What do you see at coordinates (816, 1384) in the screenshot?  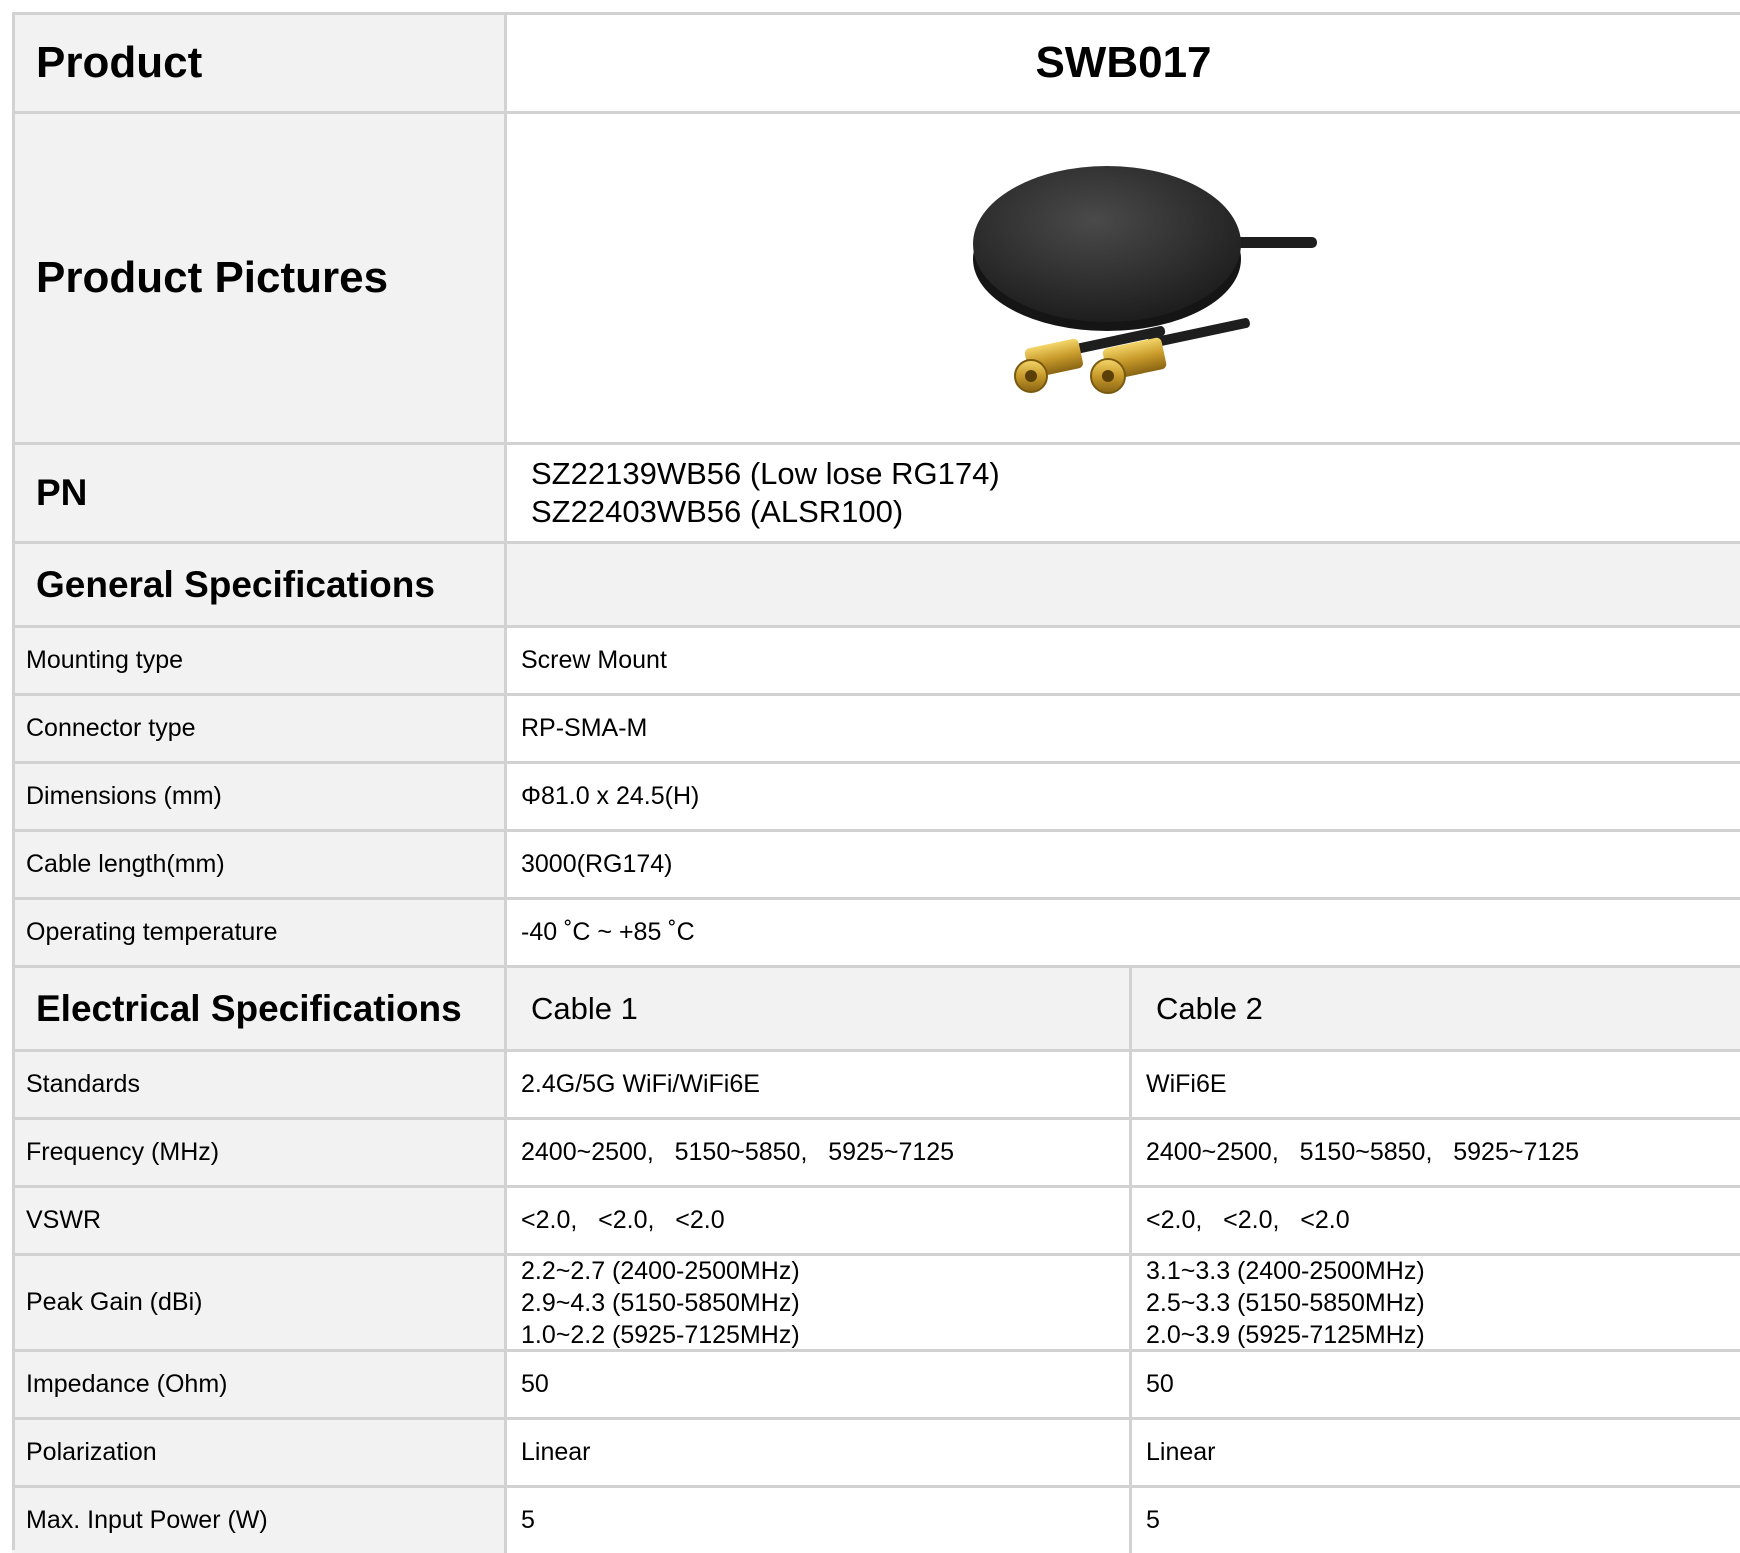 I see `cable1-value: 50` at bounding box center [816, 1384].